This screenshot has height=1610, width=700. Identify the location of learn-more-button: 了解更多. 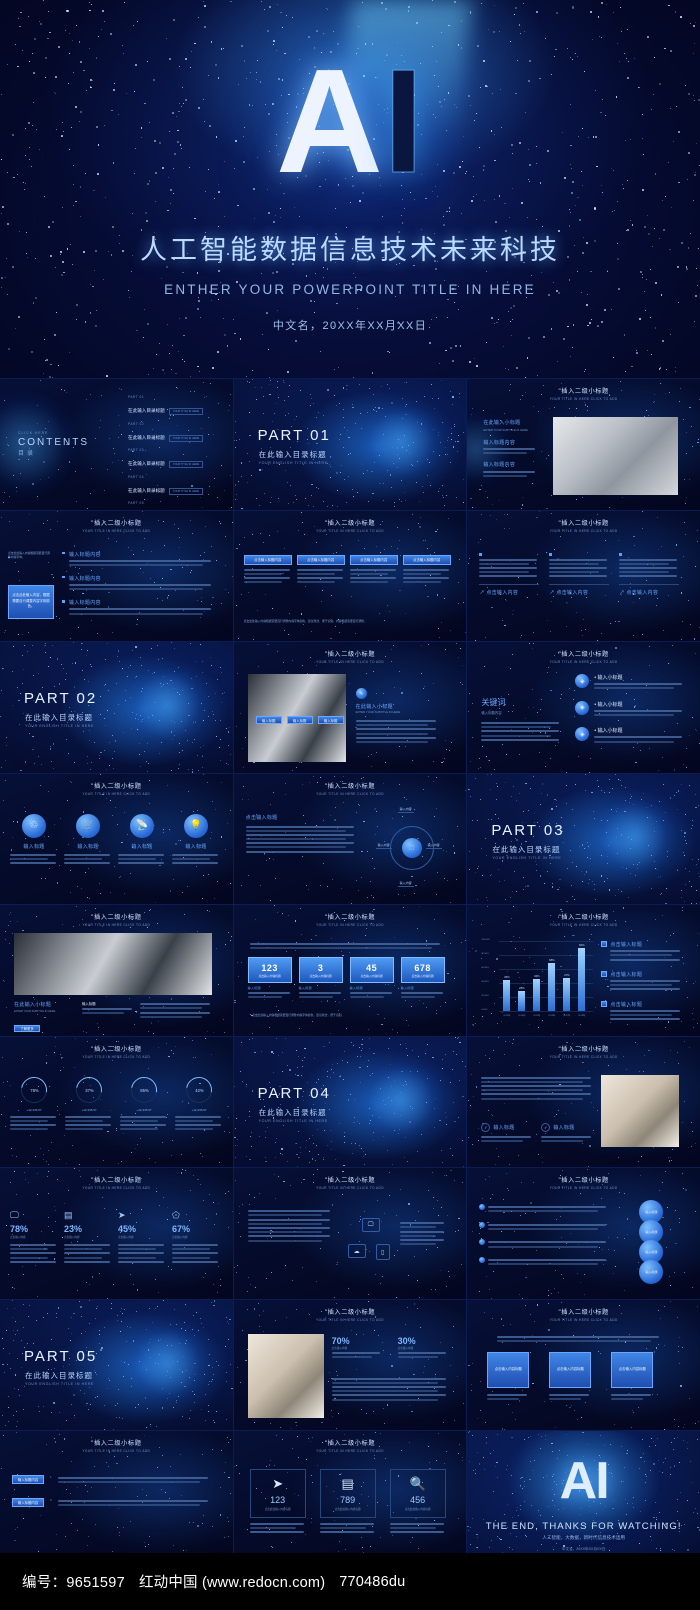
(27, 1028).